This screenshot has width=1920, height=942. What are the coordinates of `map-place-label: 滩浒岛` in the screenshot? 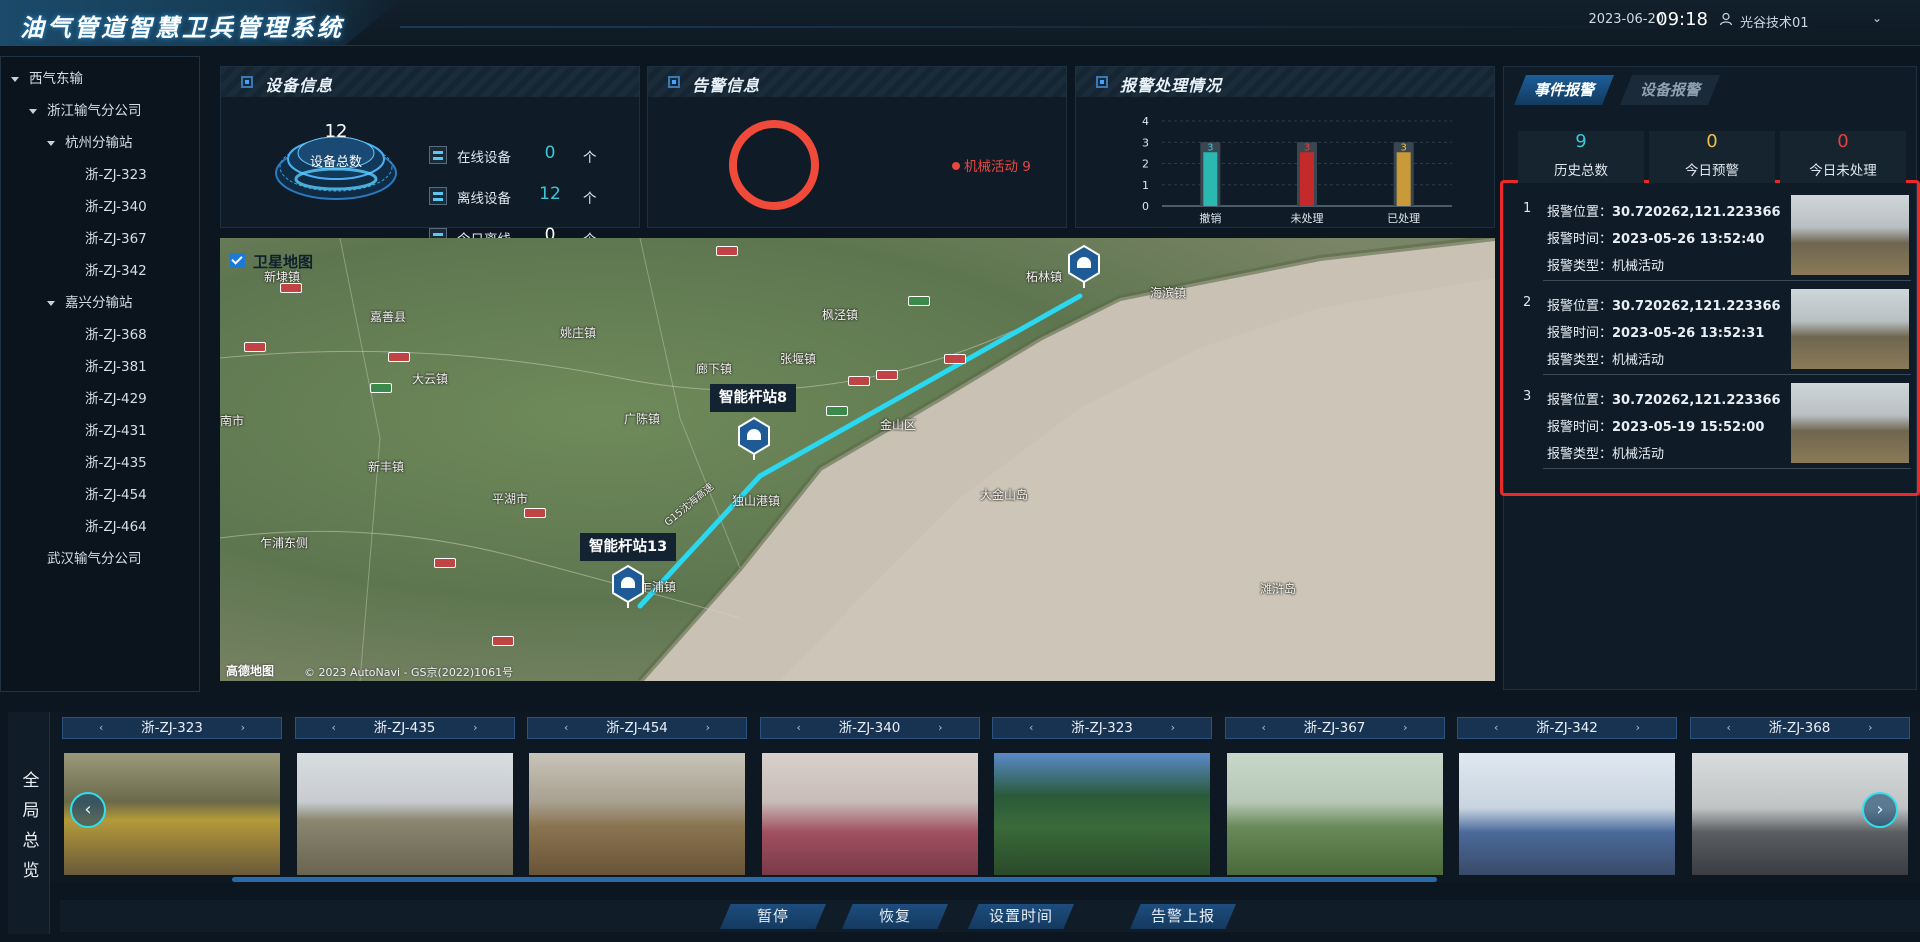 It's located at (1278, 589).